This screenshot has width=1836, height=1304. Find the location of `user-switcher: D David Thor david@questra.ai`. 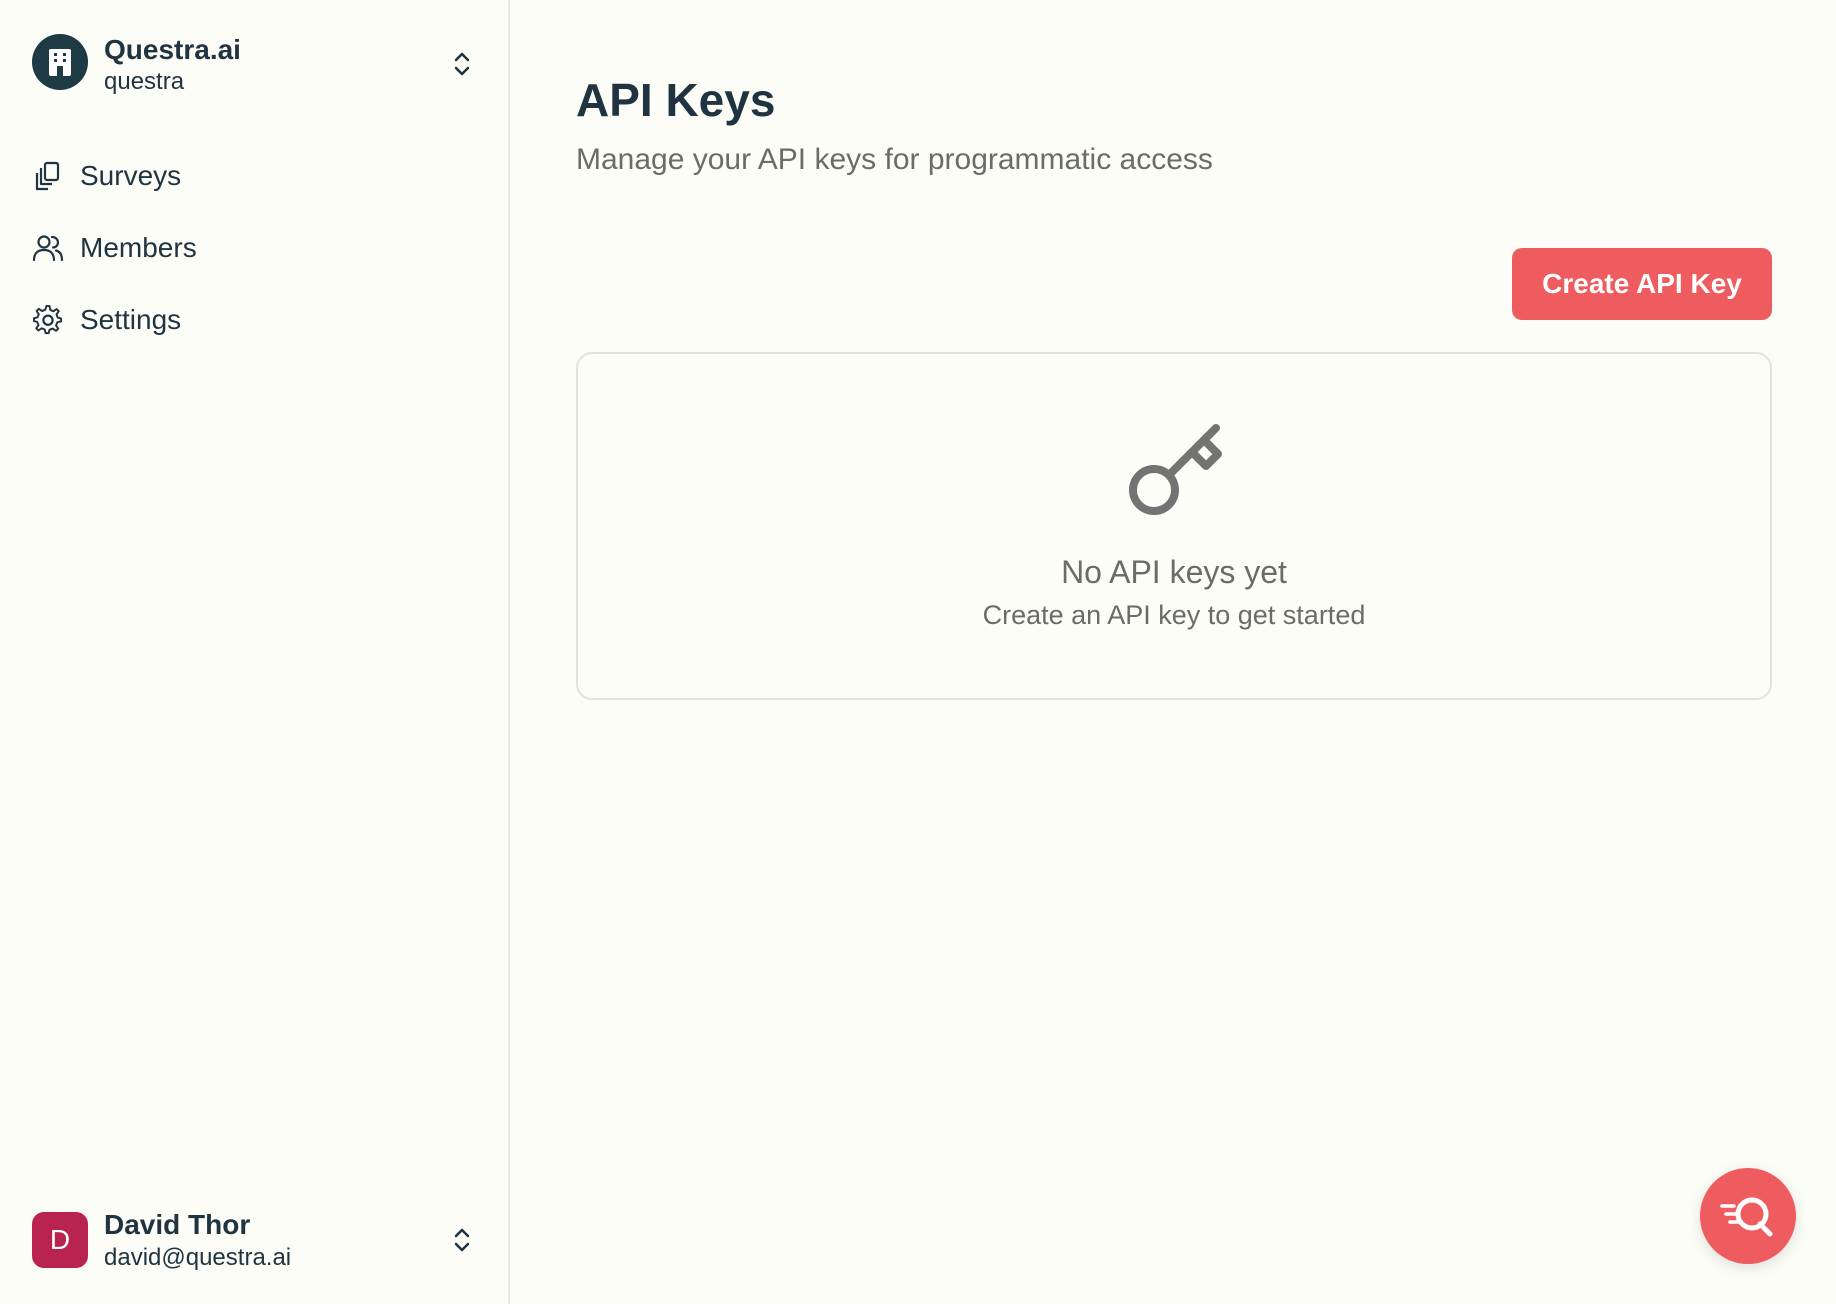

user-switcher: D David Thor david@questra.ai is located at coordinates (257, 1239).